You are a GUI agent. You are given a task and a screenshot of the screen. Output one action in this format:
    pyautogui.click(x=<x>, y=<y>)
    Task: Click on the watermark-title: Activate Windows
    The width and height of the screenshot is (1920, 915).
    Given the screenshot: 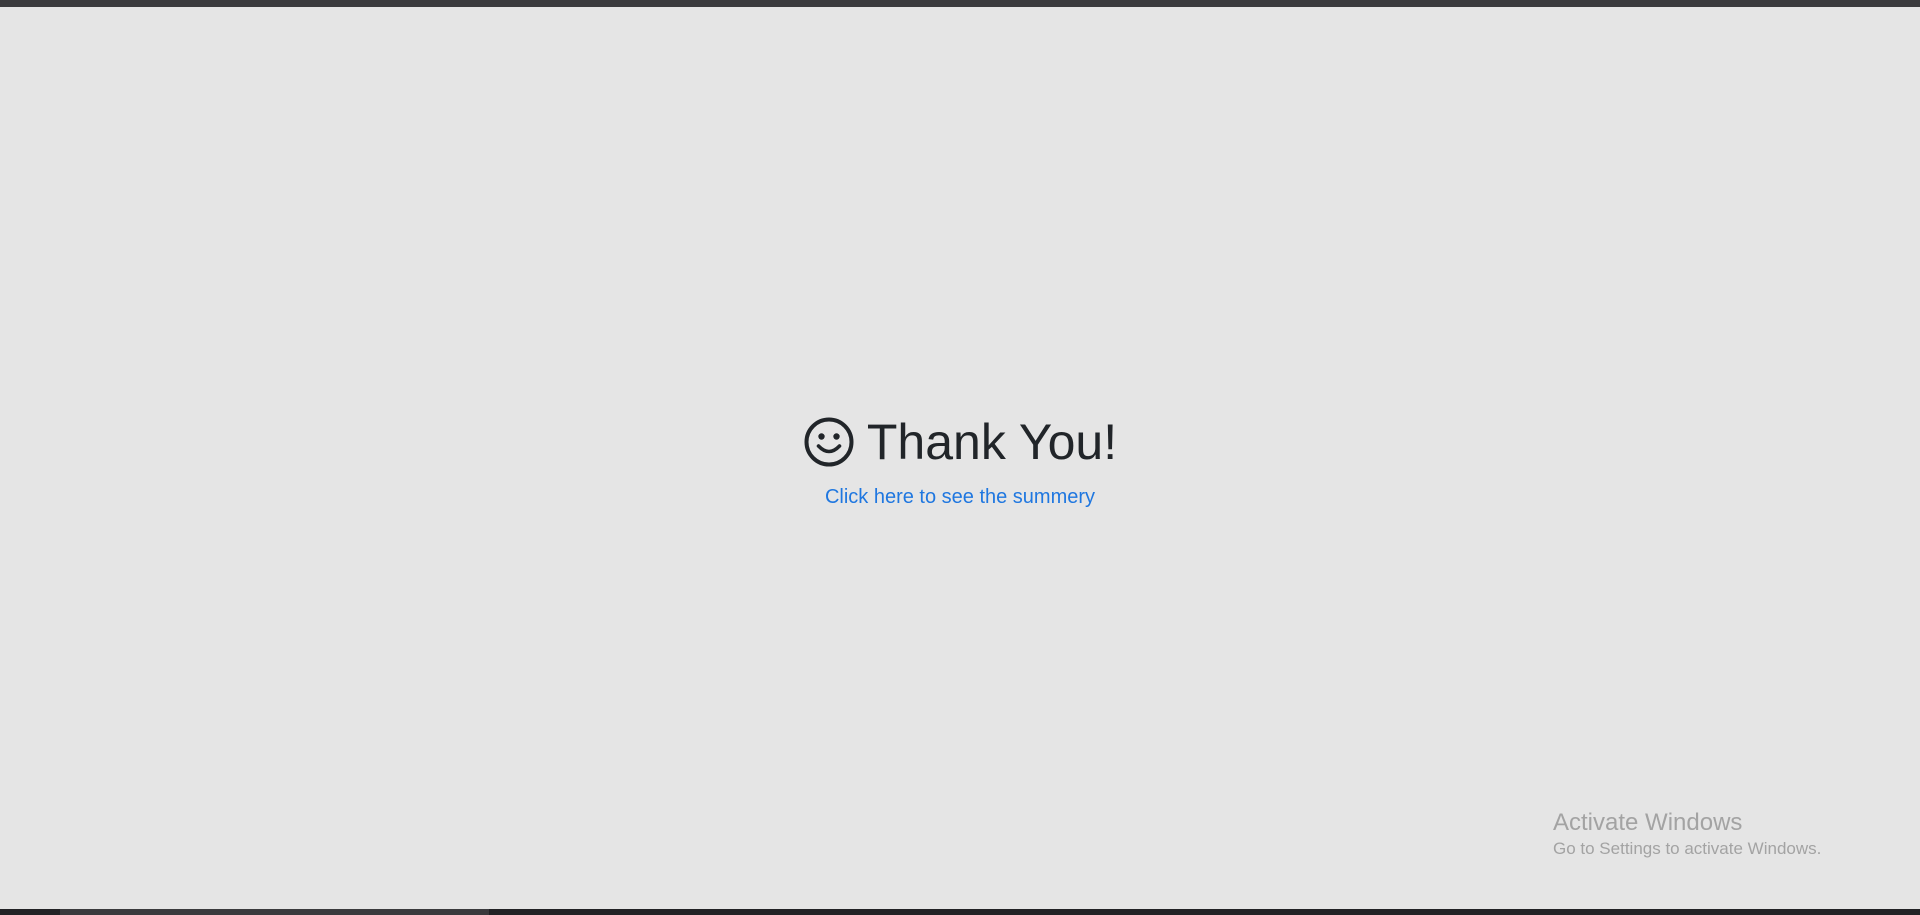 What is the action you would take?
    pyautogui.click(x=1648, y=822)
    